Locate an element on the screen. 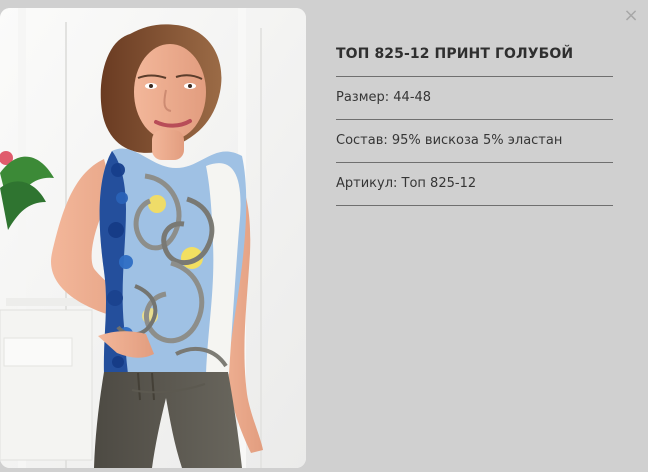  close-button: × is located at coordinates (631, 15).